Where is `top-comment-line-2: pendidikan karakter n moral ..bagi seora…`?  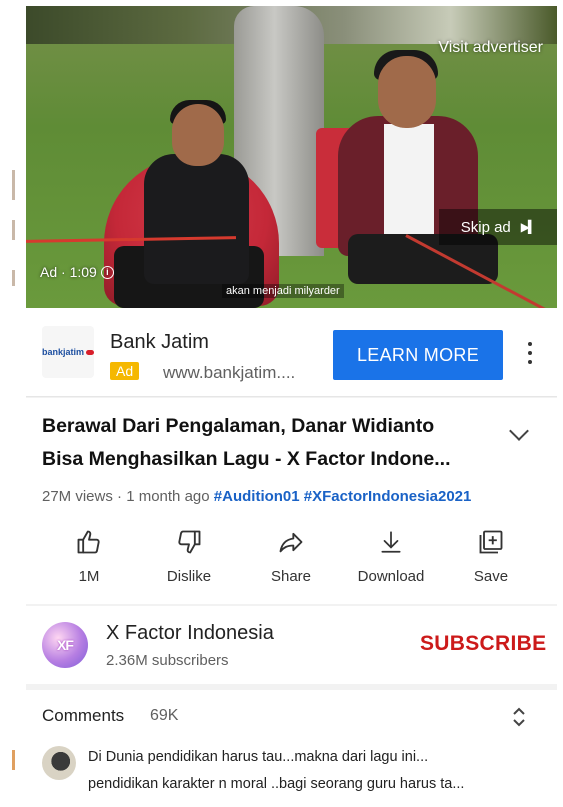 top-comment-line-2: pendidikan karakter n moral ..bagi seora… is located at coordinates (276, 784).